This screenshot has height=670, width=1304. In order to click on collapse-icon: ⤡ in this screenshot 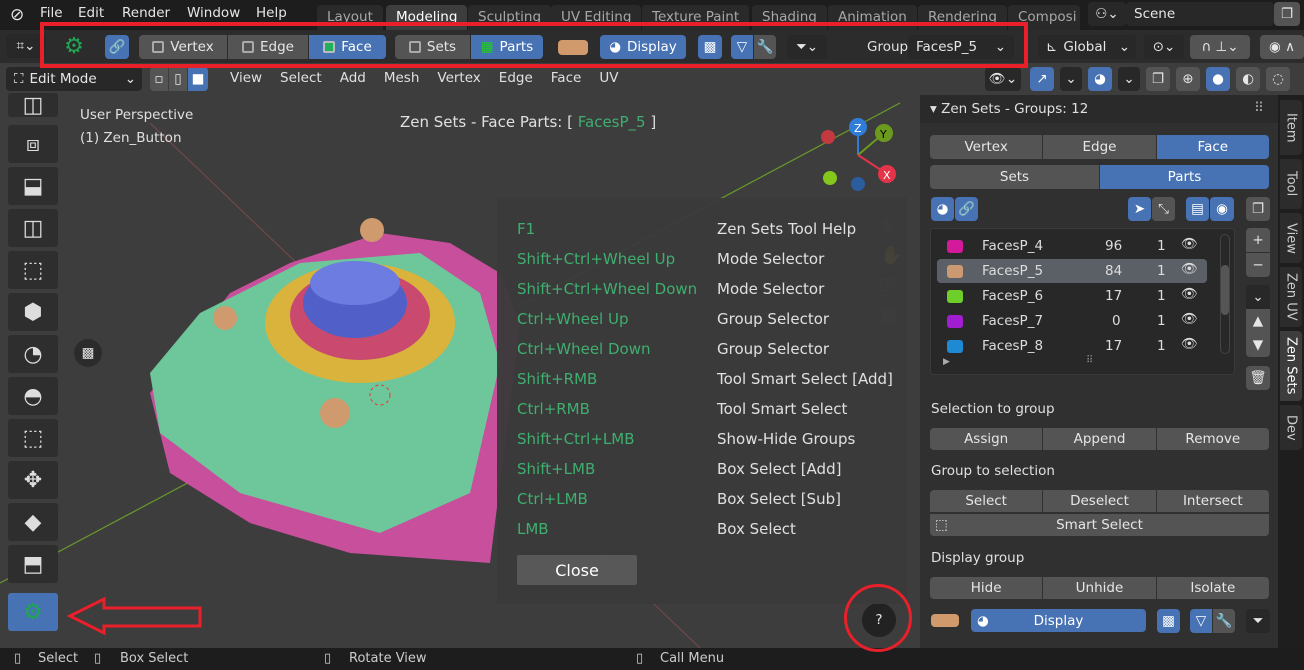, I will do `click(1163, 209)`.